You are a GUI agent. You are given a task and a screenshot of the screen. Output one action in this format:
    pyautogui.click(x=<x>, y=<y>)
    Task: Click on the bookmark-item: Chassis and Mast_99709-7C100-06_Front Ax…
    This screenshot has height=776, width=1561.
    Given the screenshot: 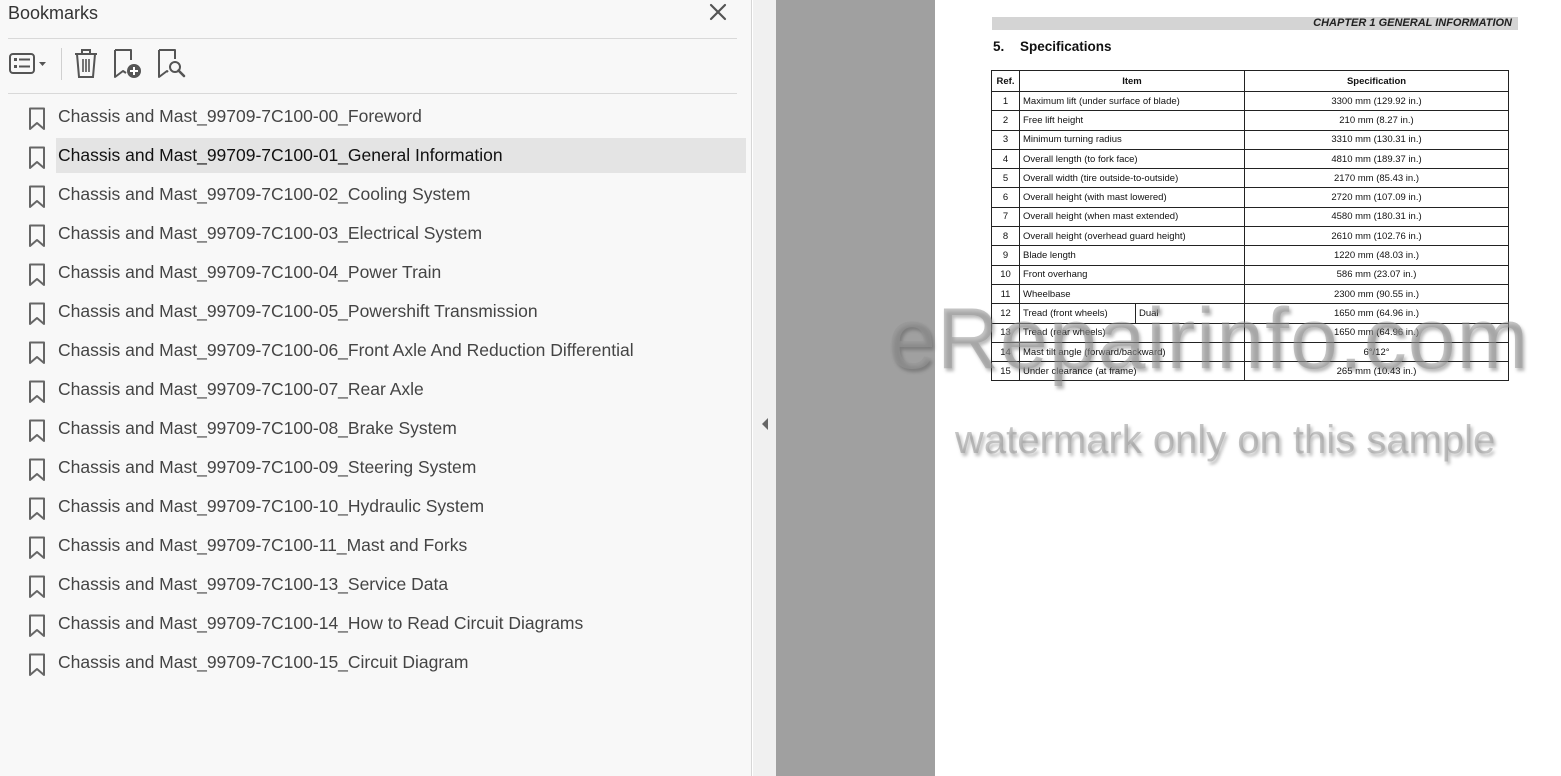 What is the action you would take?
    pyautogui.click(x=376, y=352)
    